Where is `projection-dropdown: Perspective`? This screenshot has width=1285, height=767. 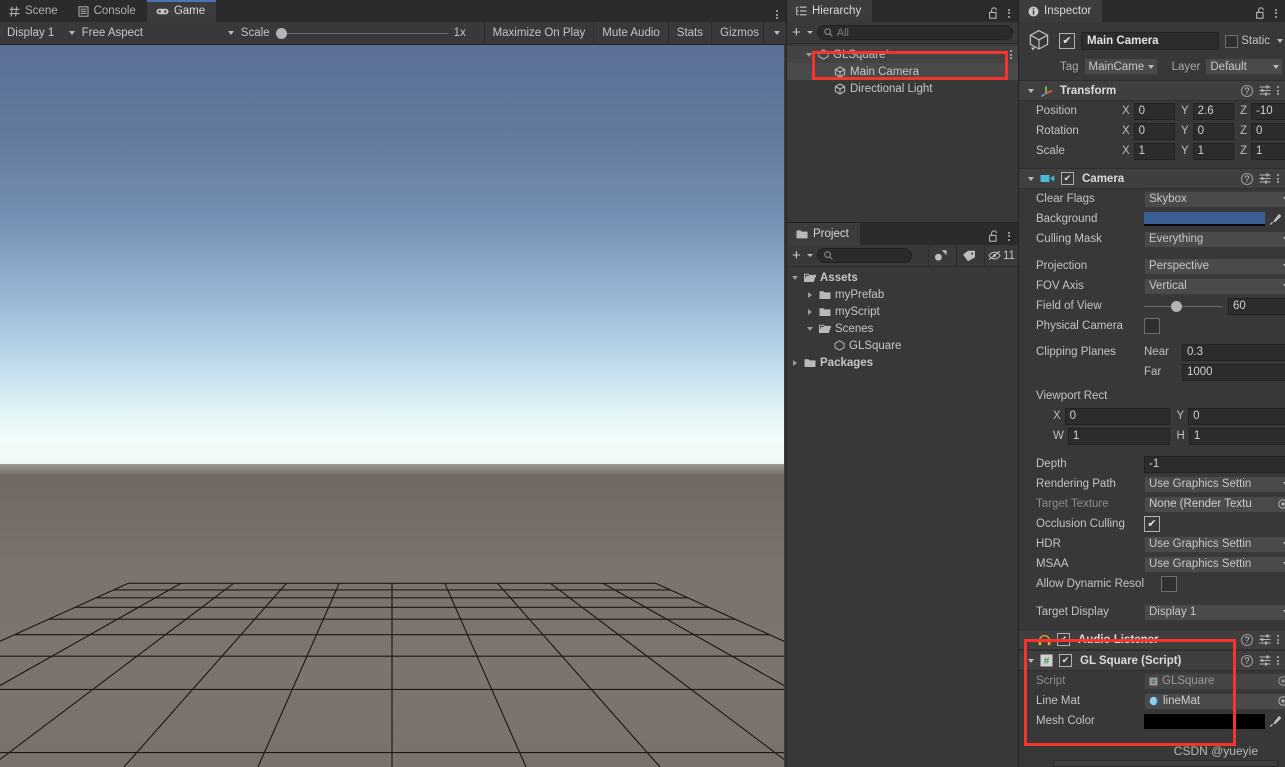
projection-dropdown: Perspective is located at coordinates (1214, 266).